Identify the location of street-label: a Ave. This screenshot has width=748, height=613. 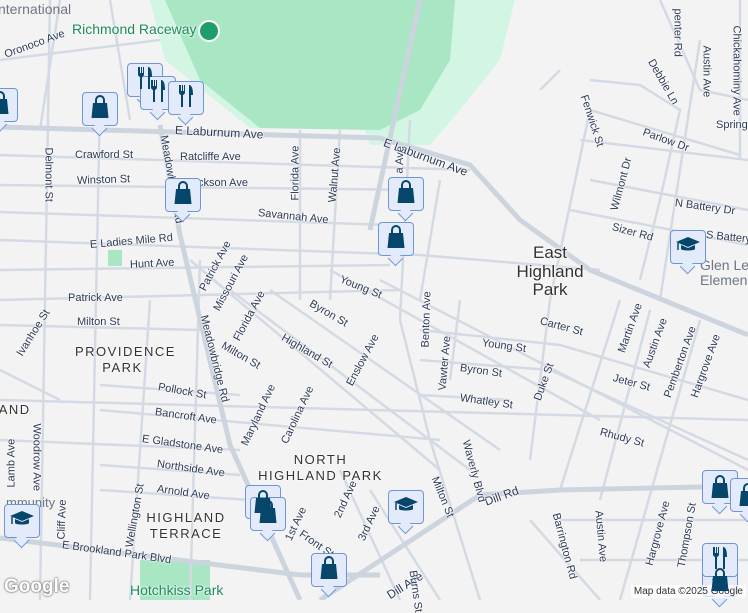
(400, 159).